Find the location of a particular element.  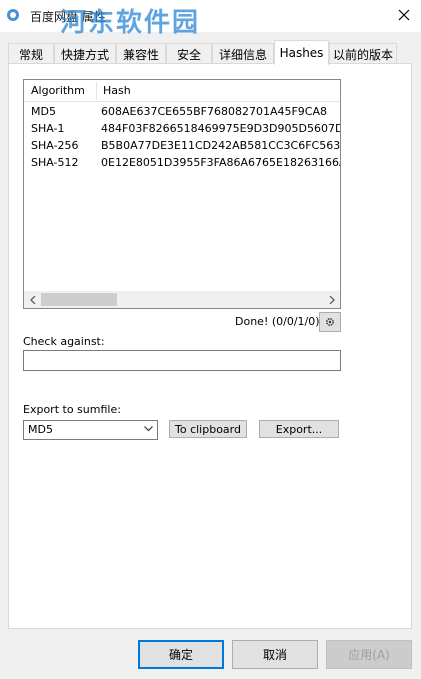

app-icon is located at coordinates (13, 15).